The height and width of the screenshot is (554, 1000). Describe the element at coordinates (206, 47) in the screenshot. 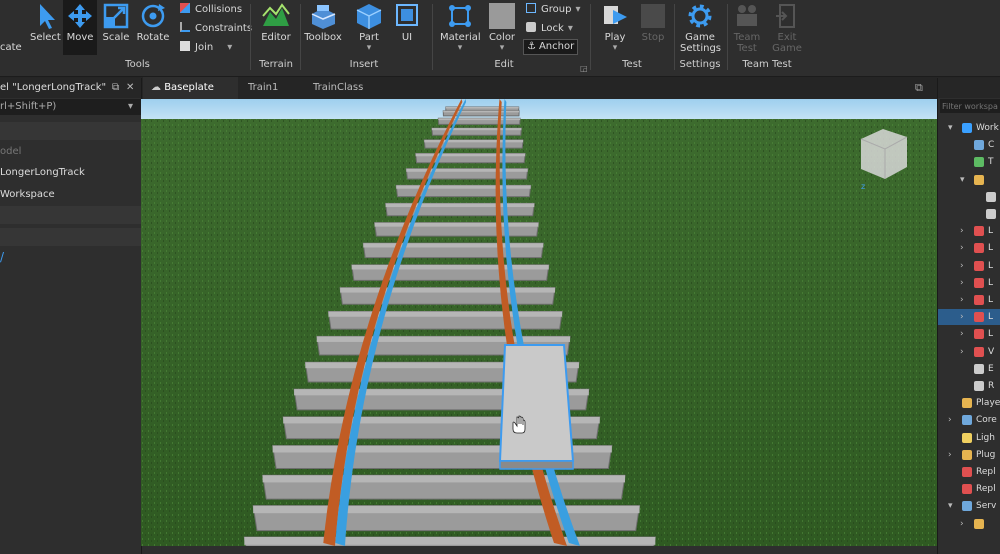

I see `join-button: Join ▾` at that location.